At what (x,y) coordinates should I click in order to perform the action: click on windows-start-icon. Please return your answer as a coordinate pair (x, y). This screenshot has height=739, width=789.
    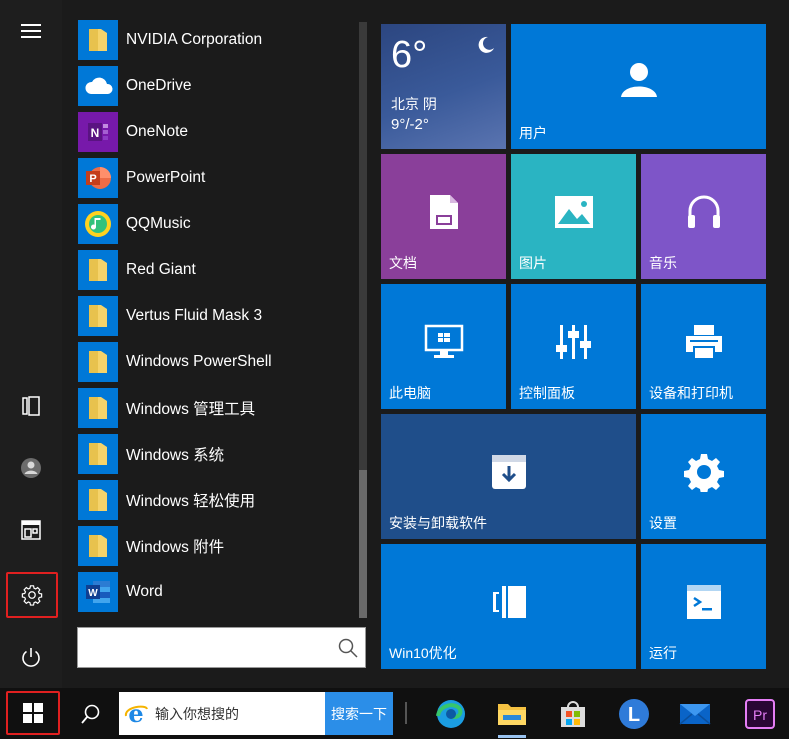
    Looking at the image, I should click on (33, 713).